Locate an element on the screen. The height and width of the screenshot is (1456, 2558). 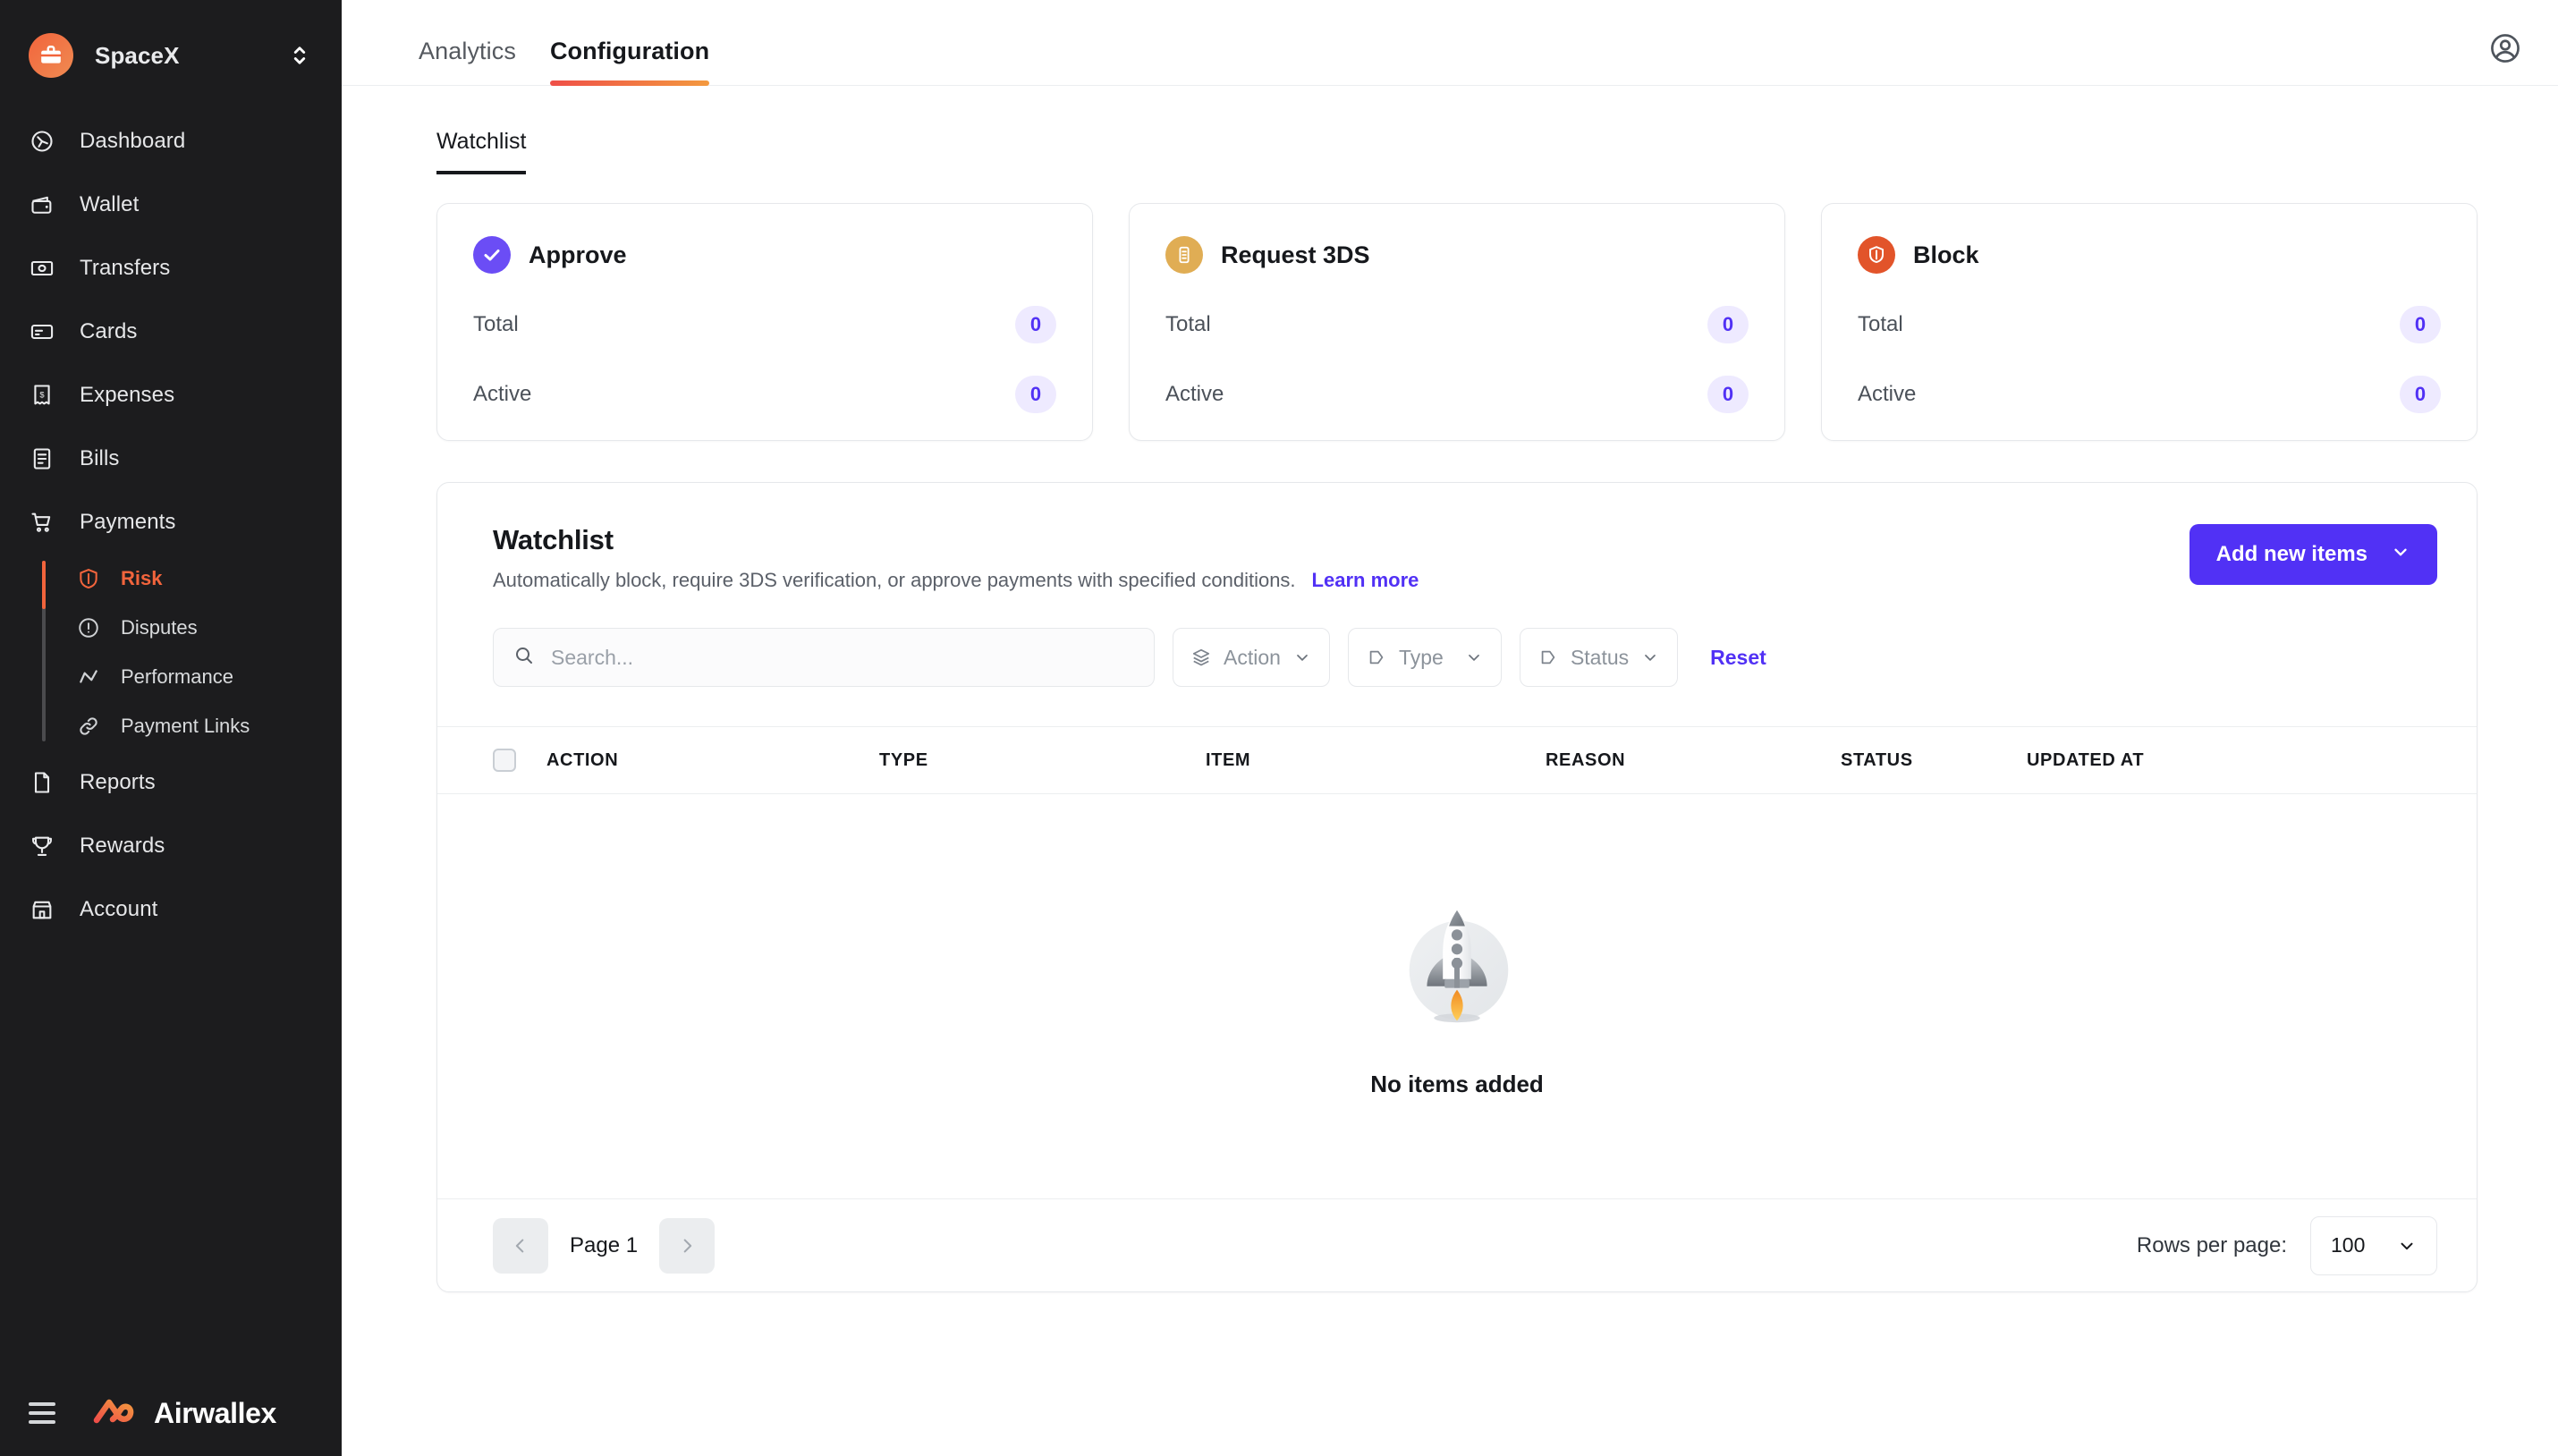
column-header-item: ITEM is located at coordinates (1229, 759).